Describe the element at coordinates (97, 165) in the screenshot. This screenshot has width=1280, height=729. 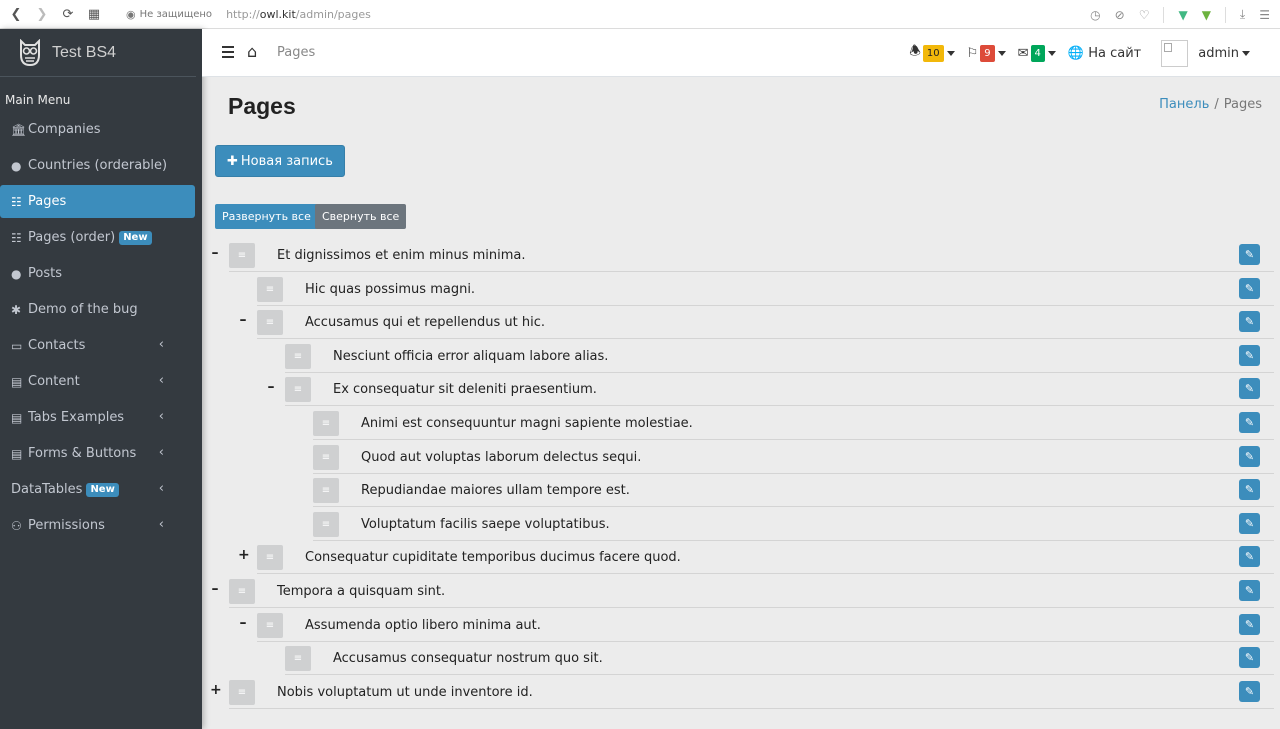
I see `sidebar-item-countries-orderable: ● Countries (orderable)` at that location.